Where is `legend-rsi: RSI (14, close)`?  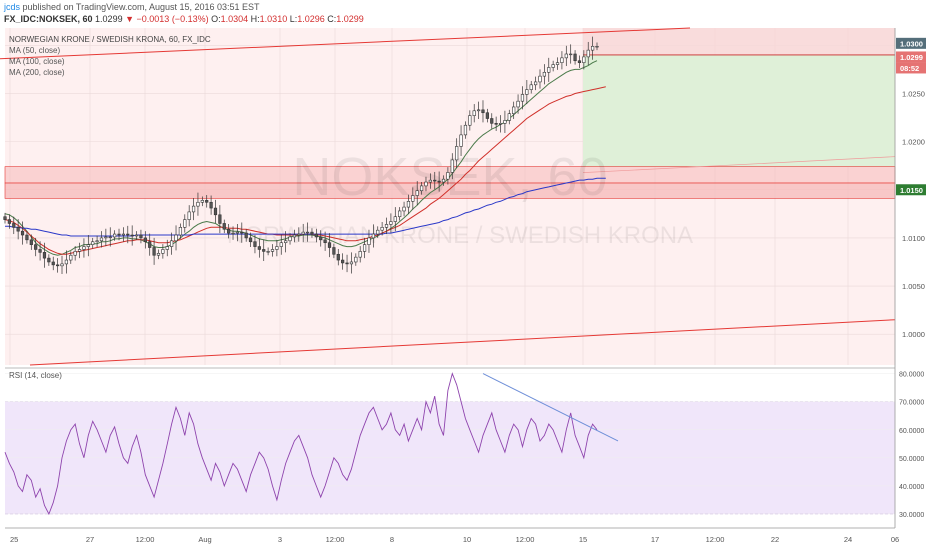
legend-rsi: RSI (14, close) is located at coordinates (35, 375).